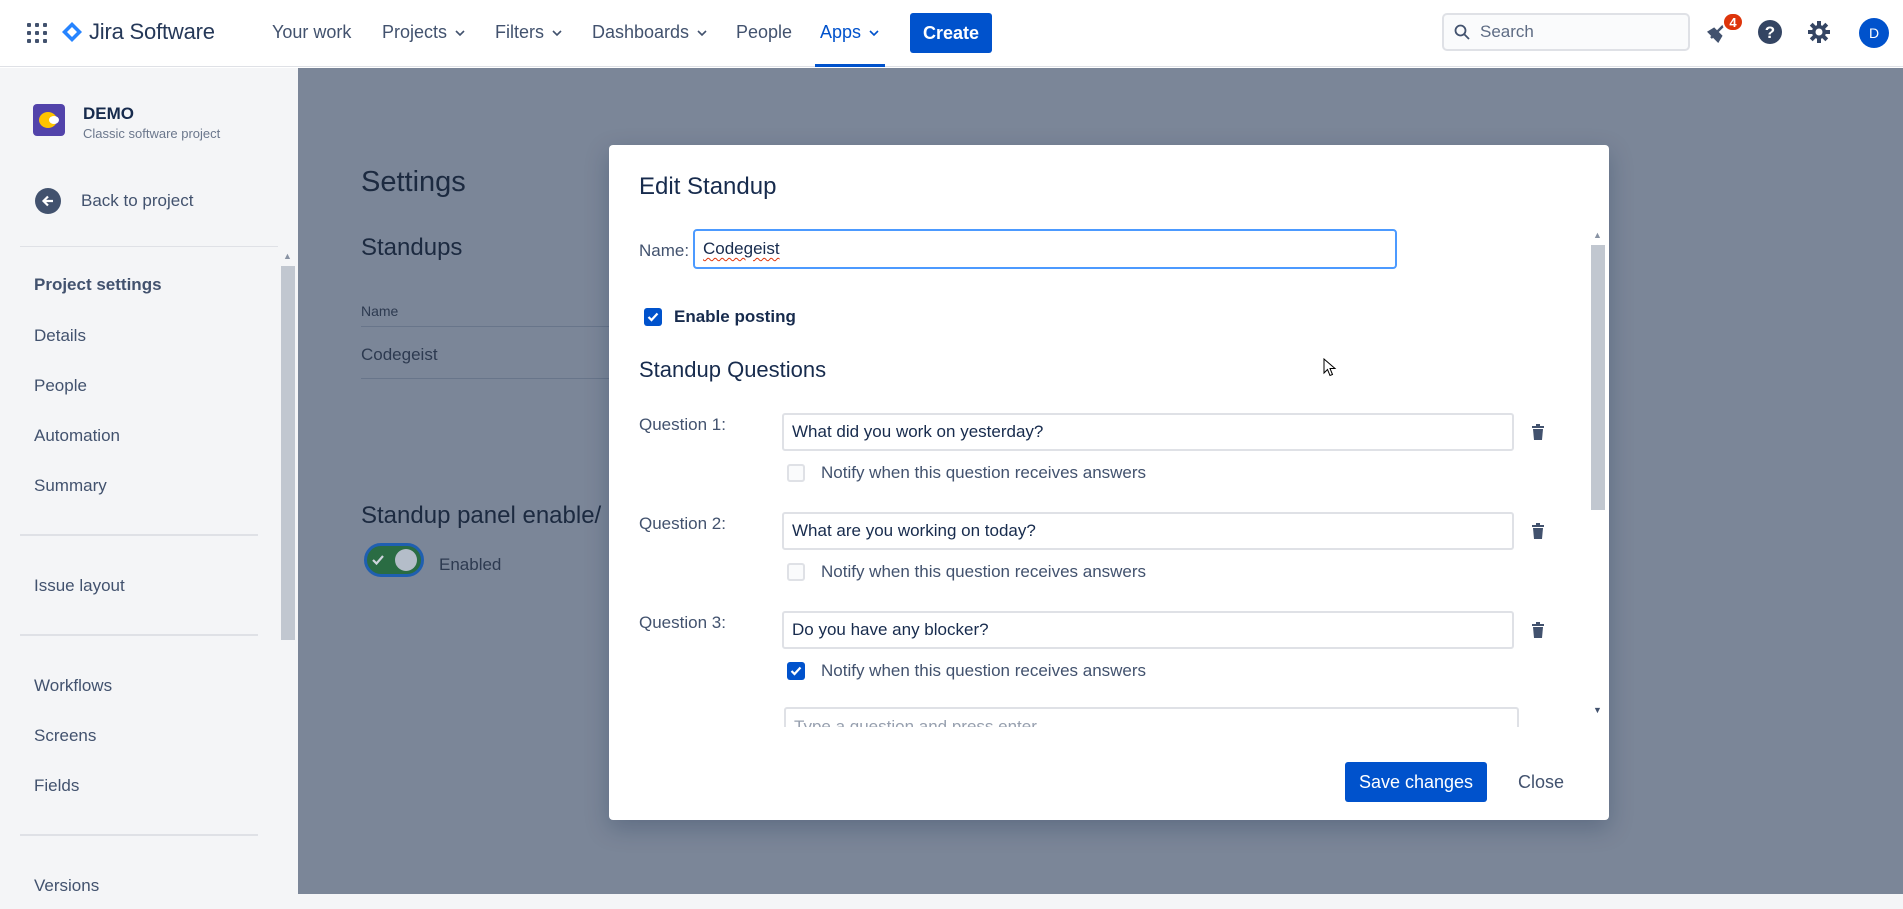  I want to click on project-type: Classic software project, so click(152, 133).